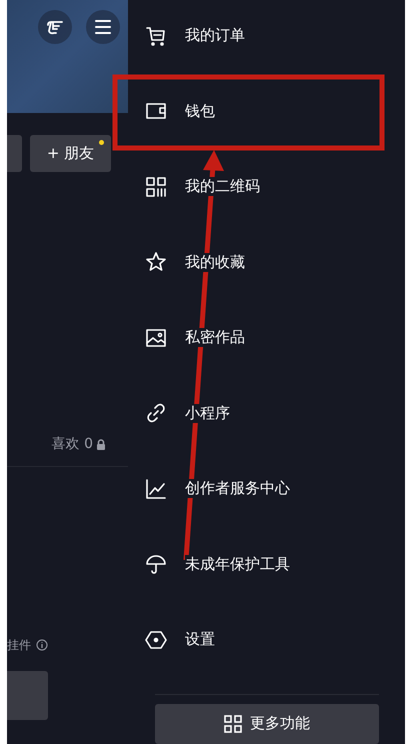 The image size is (416, 744). What do you see at coordinates (267, 724) in the screenshot?
I see `more-features-button: 更多功能` at bounding box center [267, 724].